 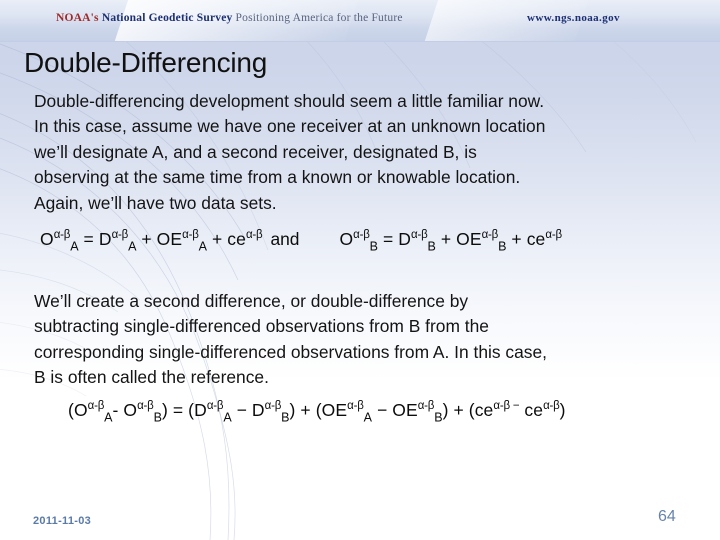 I want to click on eq-paren: ), so click(x=562, y=410).